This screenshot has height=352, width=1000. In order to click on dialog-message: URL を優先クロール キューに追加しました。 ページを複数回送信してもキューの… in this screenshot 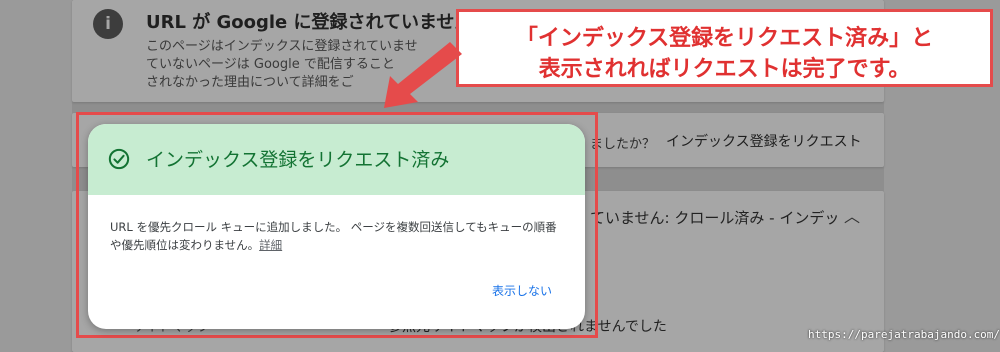, I will do `click(333, 236)`.